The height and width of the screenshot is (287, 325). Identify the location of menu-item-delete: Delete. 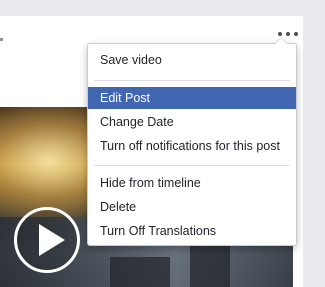
(192, 207).